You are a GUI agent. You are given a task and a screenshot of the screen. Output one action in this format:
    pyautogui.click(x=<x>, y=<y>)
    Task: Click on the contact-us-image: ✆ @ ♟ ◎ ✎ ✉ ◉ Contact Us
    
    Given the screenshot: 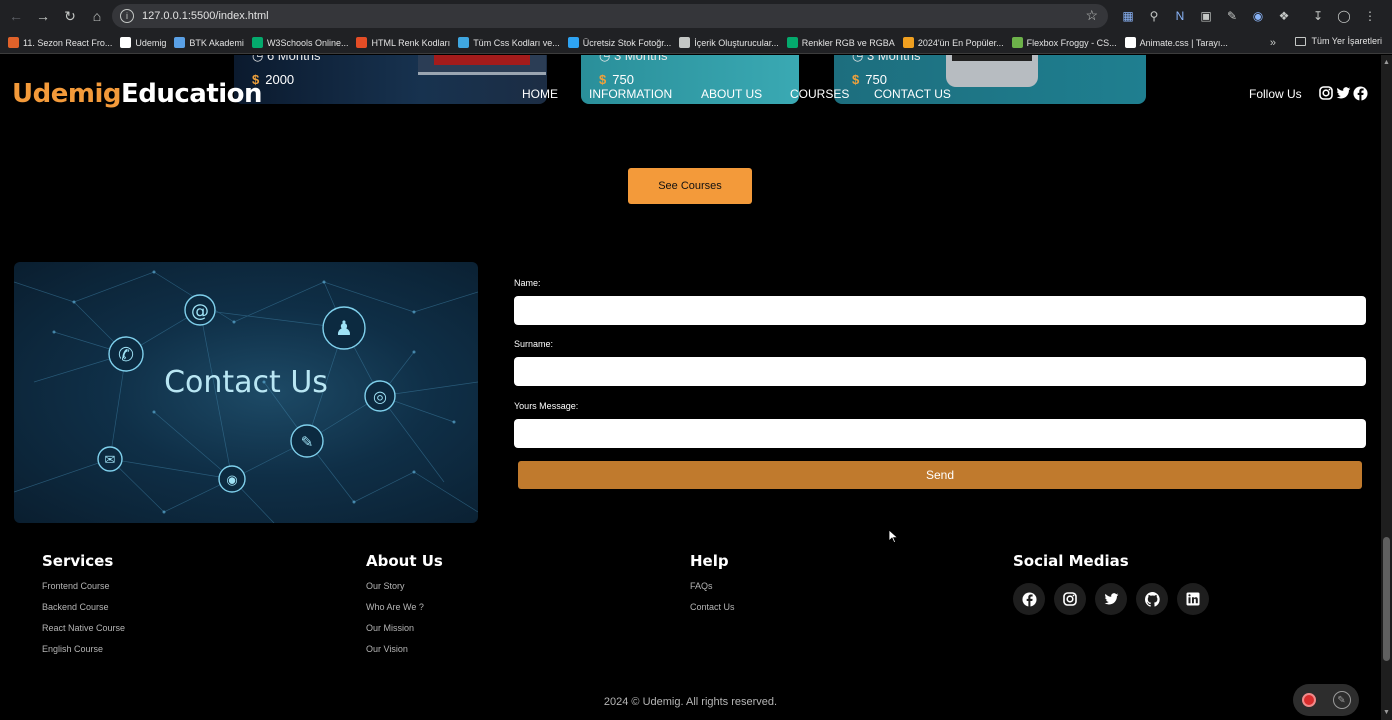 What is the action you would take?
    pyautogui.click(x=246, y=392)
    